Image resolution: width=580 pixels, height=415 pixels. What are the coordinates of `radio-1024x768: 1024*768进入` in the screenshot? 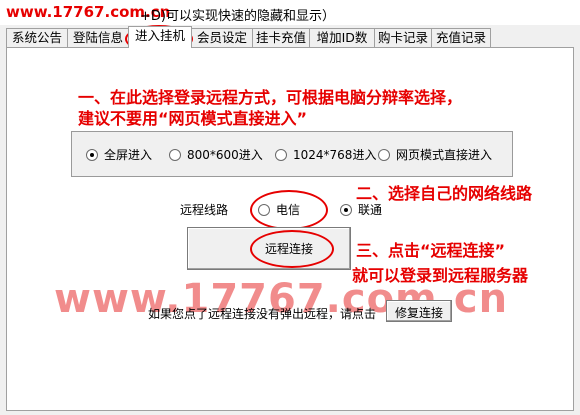 It's located at (325, 154).